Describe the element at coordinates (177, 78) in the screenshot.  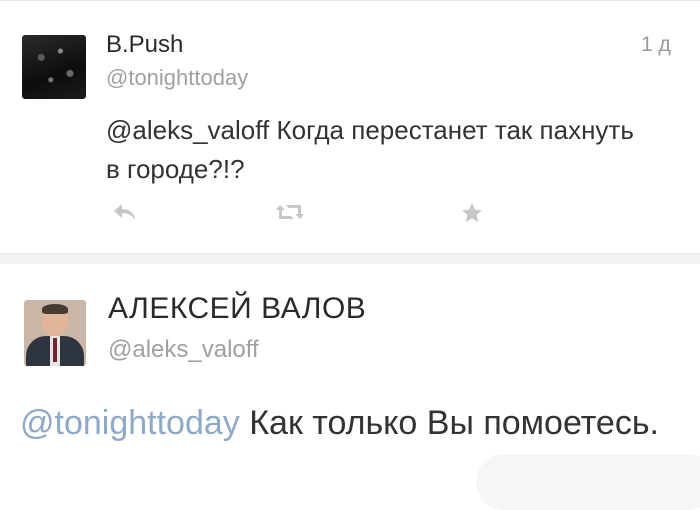
I see `author-handle: @tonighttoday` at that location.